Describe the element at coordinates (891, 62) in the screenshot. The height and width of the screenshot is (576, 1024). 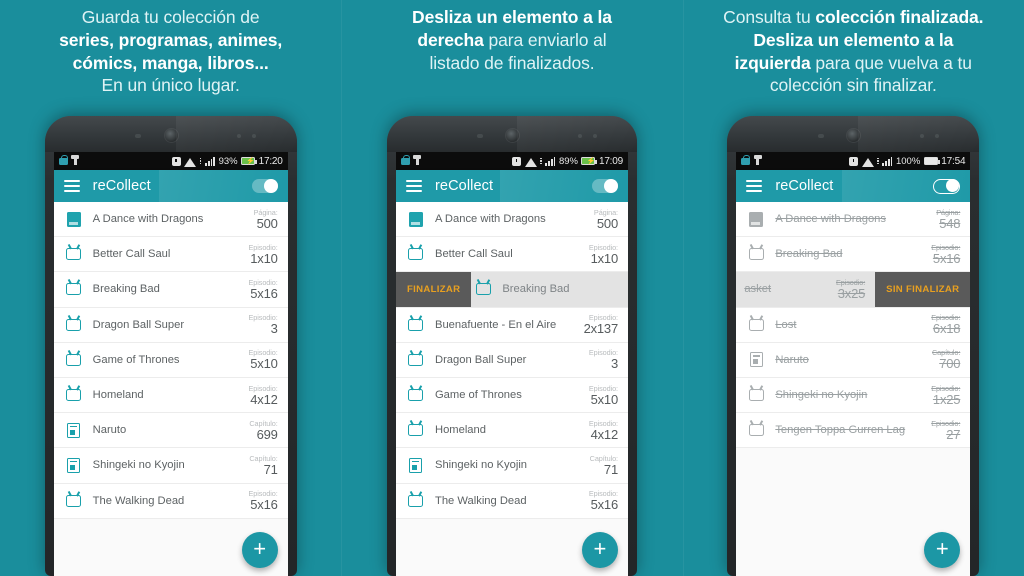
I see `caption-text: para que vuelva a tu` at that location.